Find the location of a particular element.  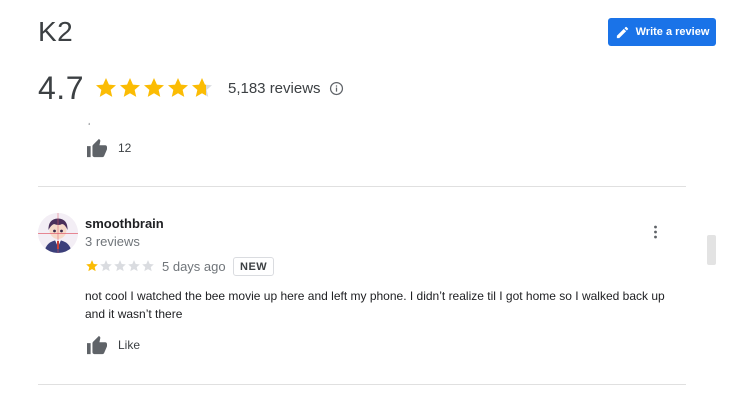

write-review-button: Write a review is located at coordinates (662, 32).